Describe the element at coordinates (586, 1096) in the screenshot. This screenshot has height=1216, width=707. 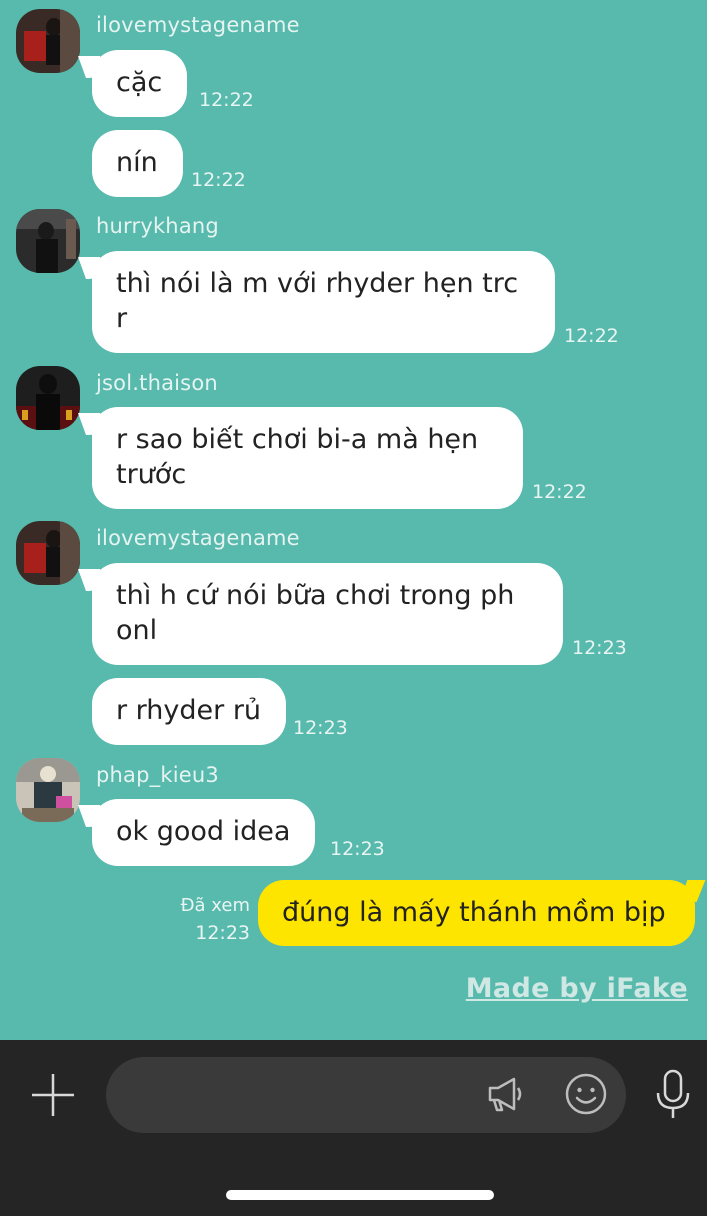
I see `emoji-icon` at that location.